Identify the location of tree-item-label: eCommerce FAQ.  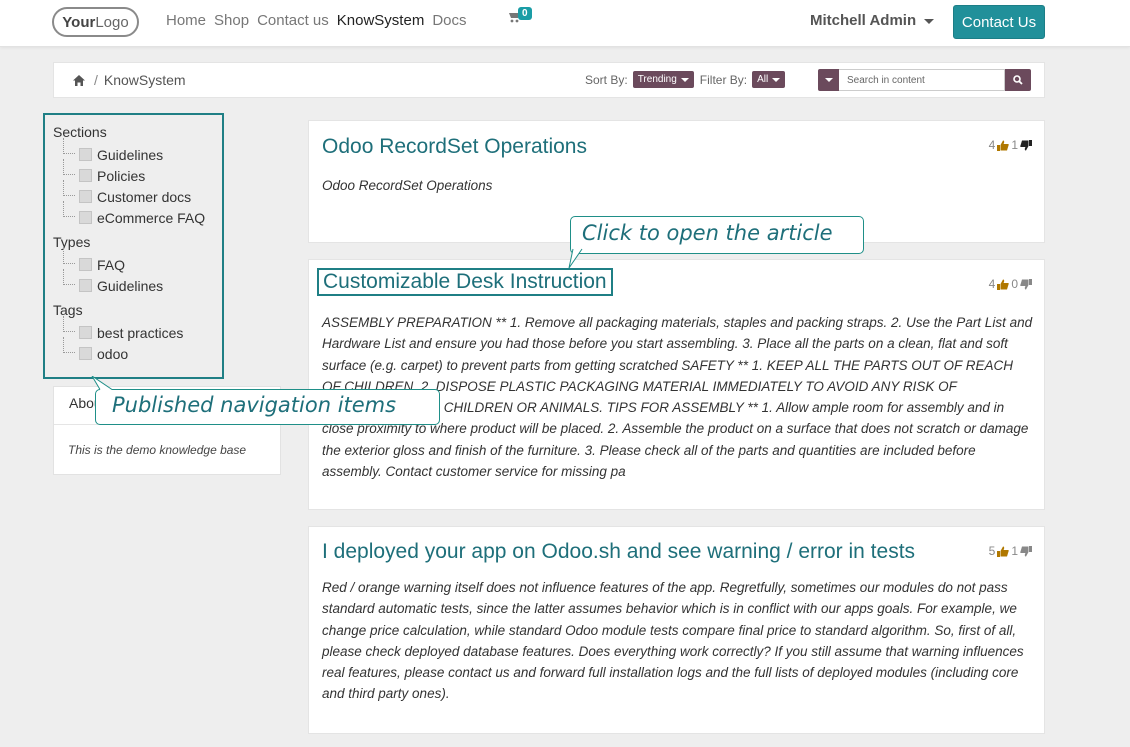
(151, 217).